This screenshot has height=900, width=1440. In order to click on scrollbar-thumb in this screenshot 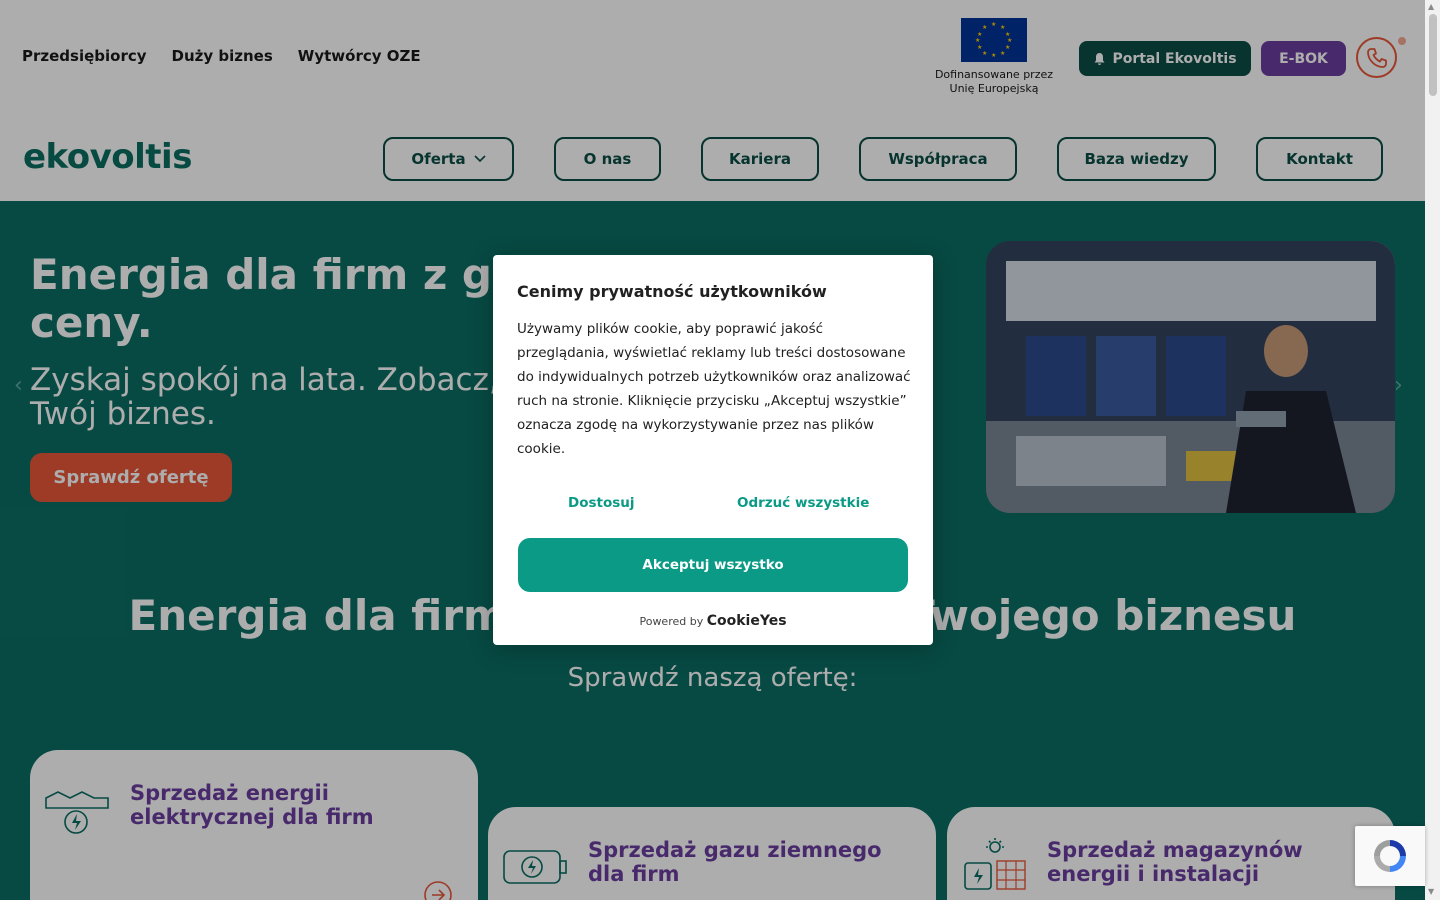, I will do `click(1433, 55)`.